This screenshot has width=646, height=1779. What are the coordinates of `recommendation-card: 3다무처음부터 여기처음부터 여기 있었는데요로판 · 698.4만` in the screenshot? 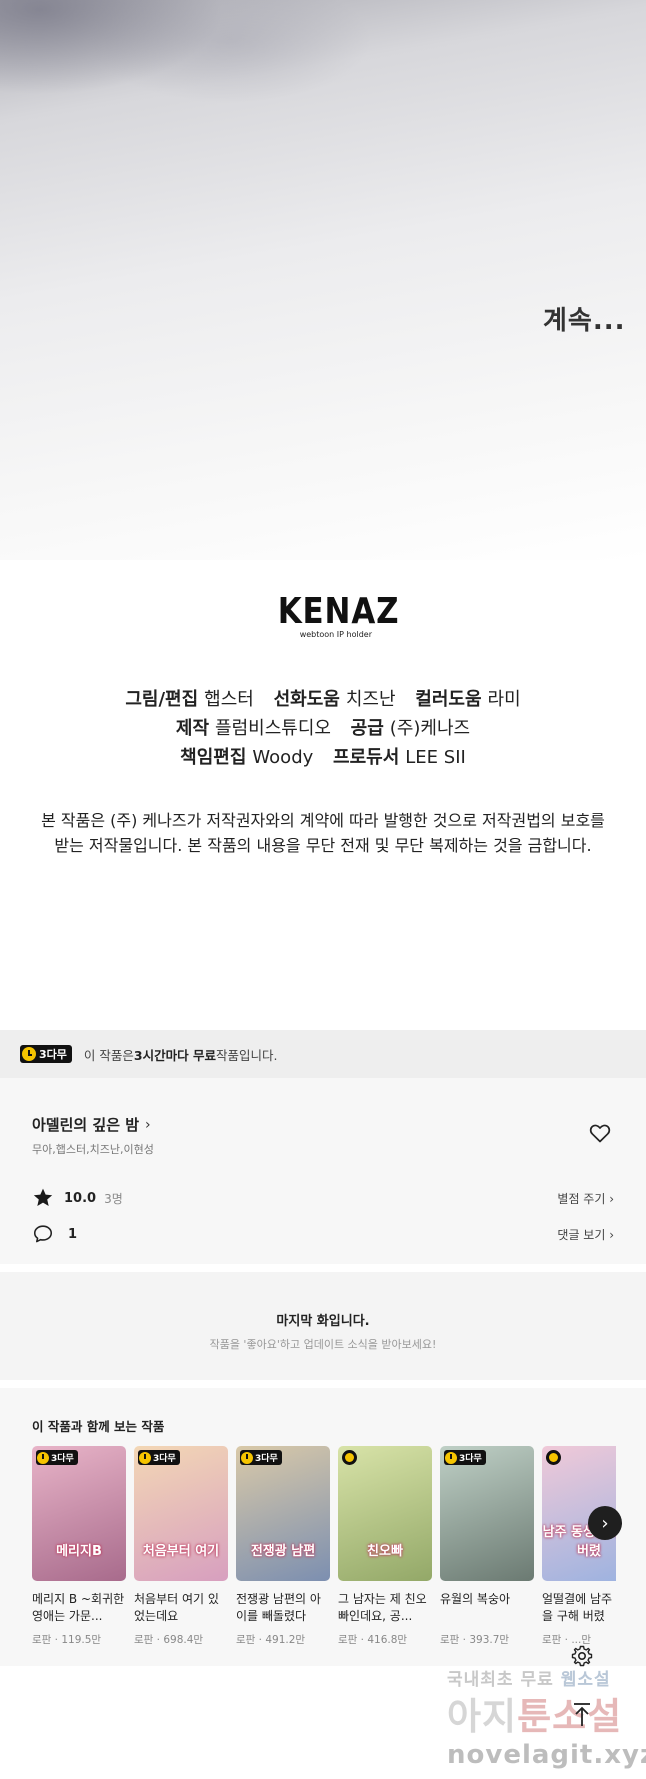 It's located at (181, 1546).